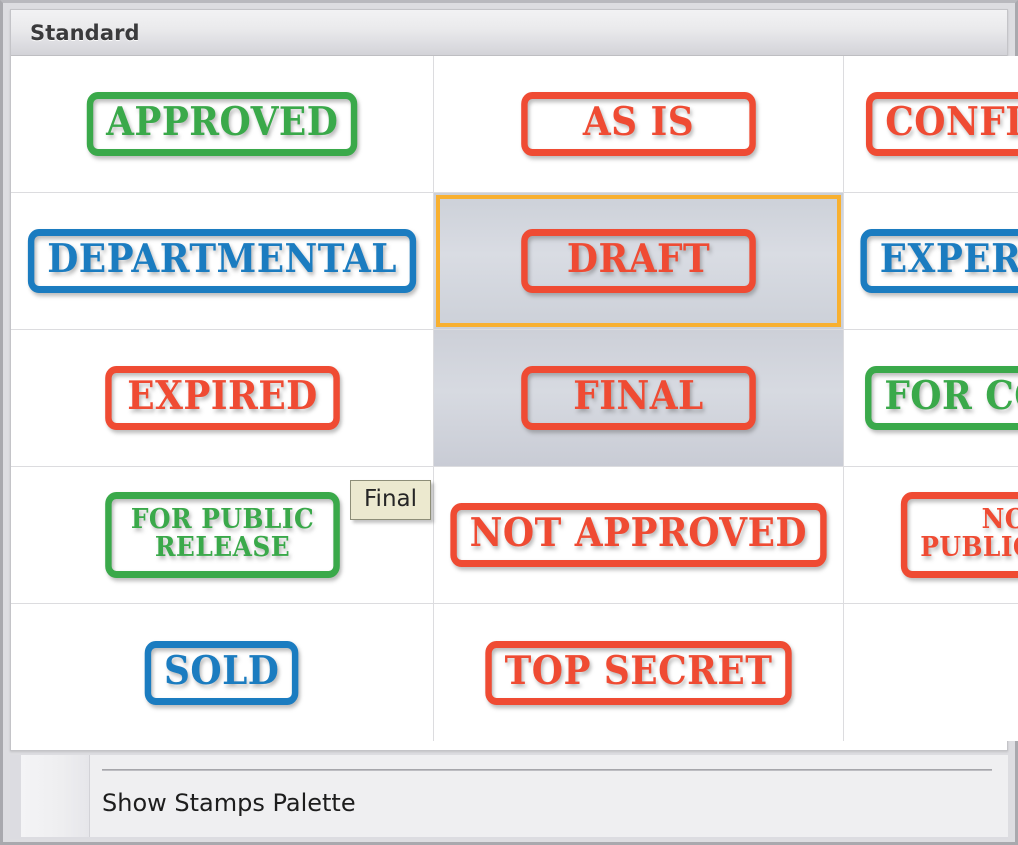  I want to click on stamp-cell-not-approved: NOT APPROVED, so click(639, 535).